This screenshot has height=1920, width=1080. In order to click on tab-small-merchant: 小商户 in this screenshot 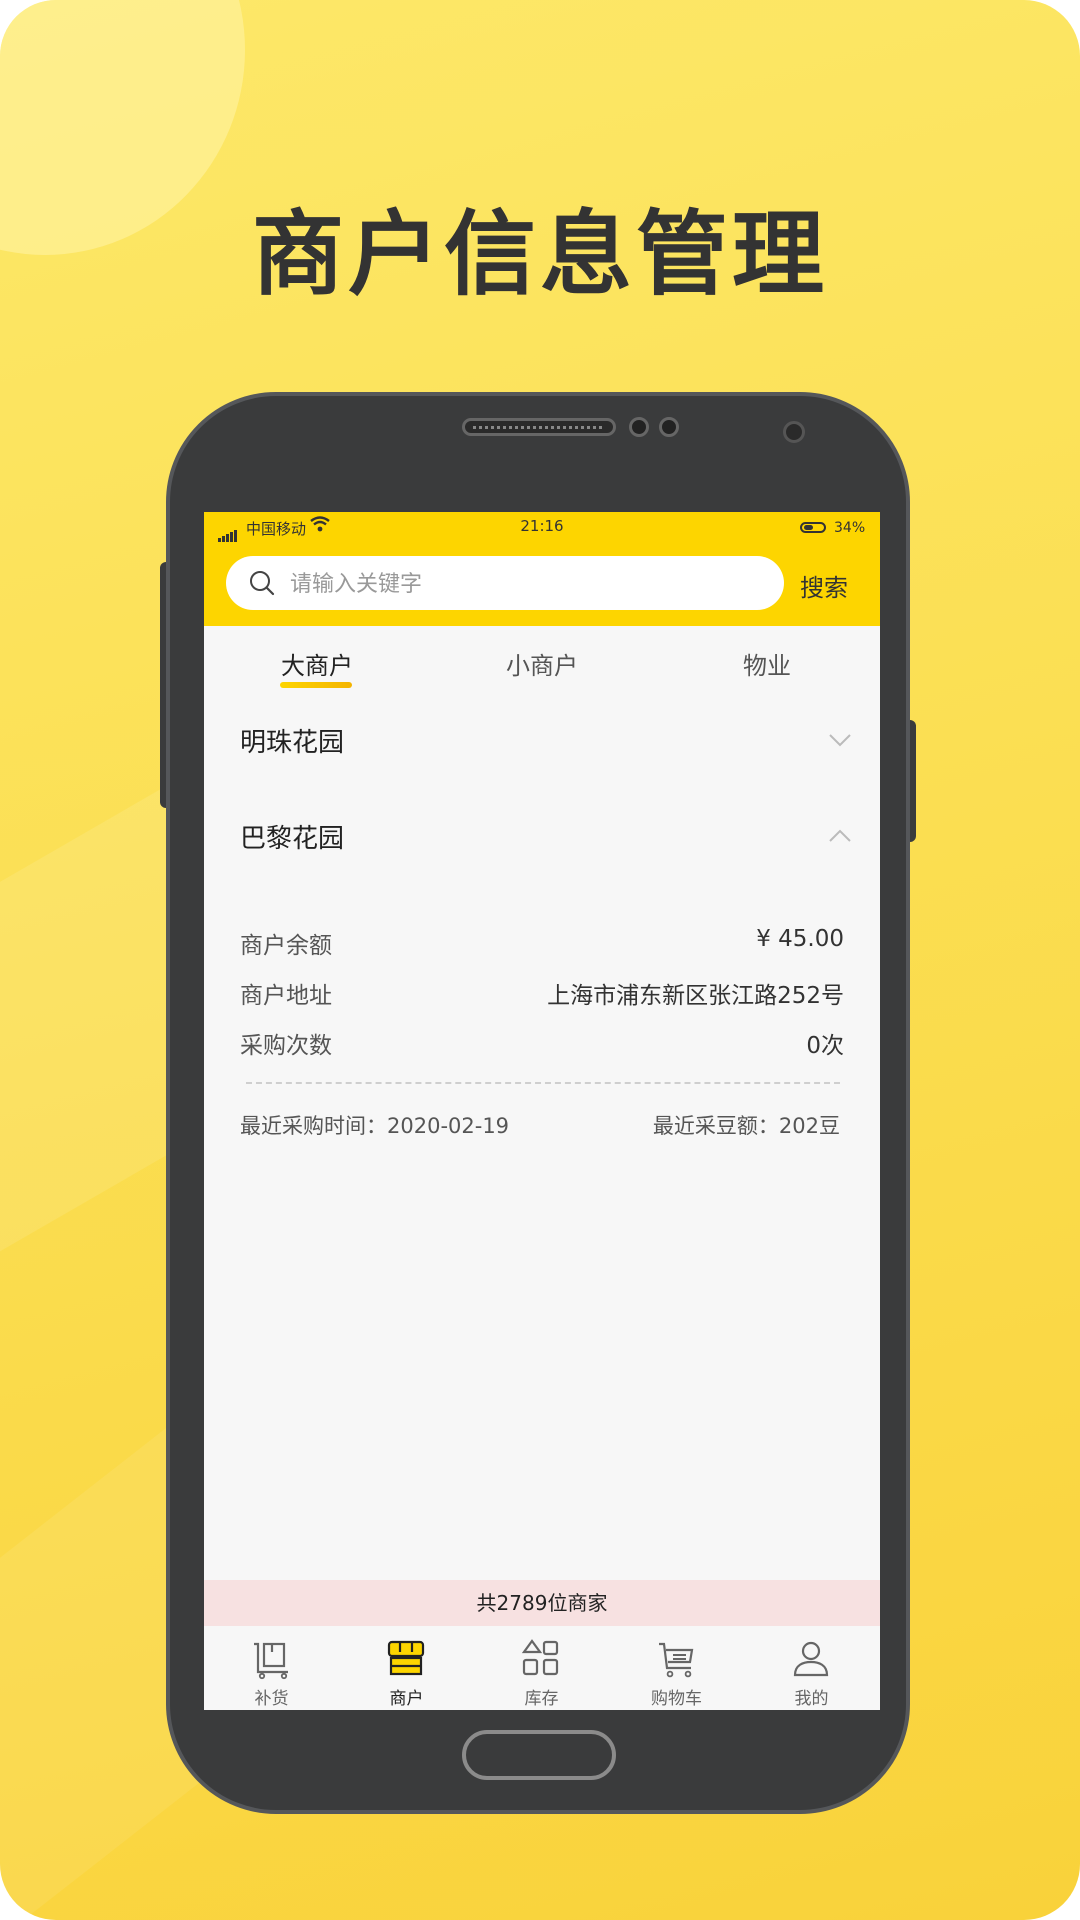, I will do `click(542, 663)`.